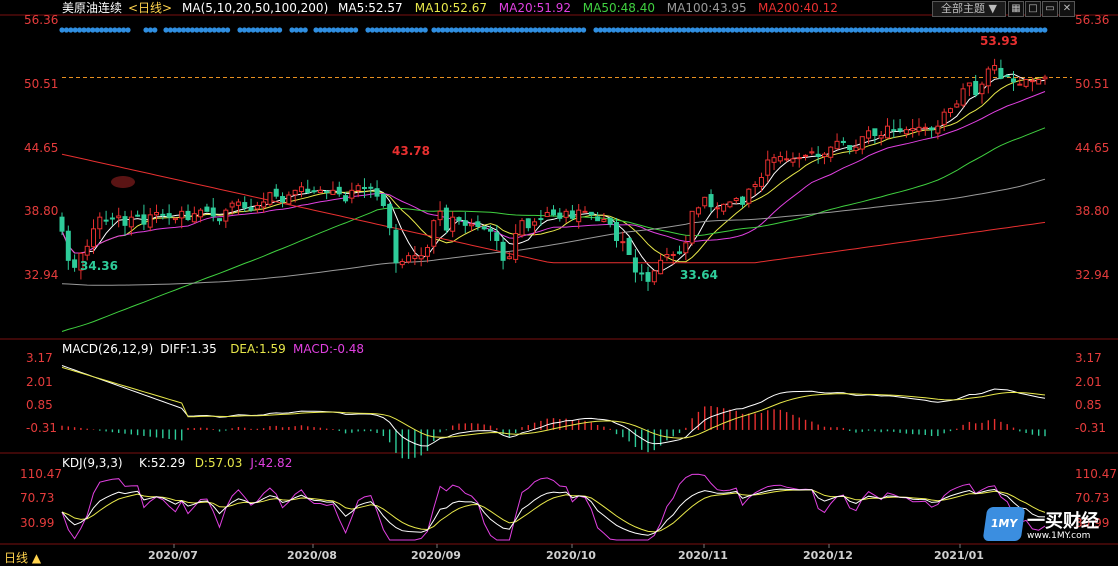  Describe the element at coordinates (1050, 9) in the screenshot. I see `restore-icon: ▭` at that location.